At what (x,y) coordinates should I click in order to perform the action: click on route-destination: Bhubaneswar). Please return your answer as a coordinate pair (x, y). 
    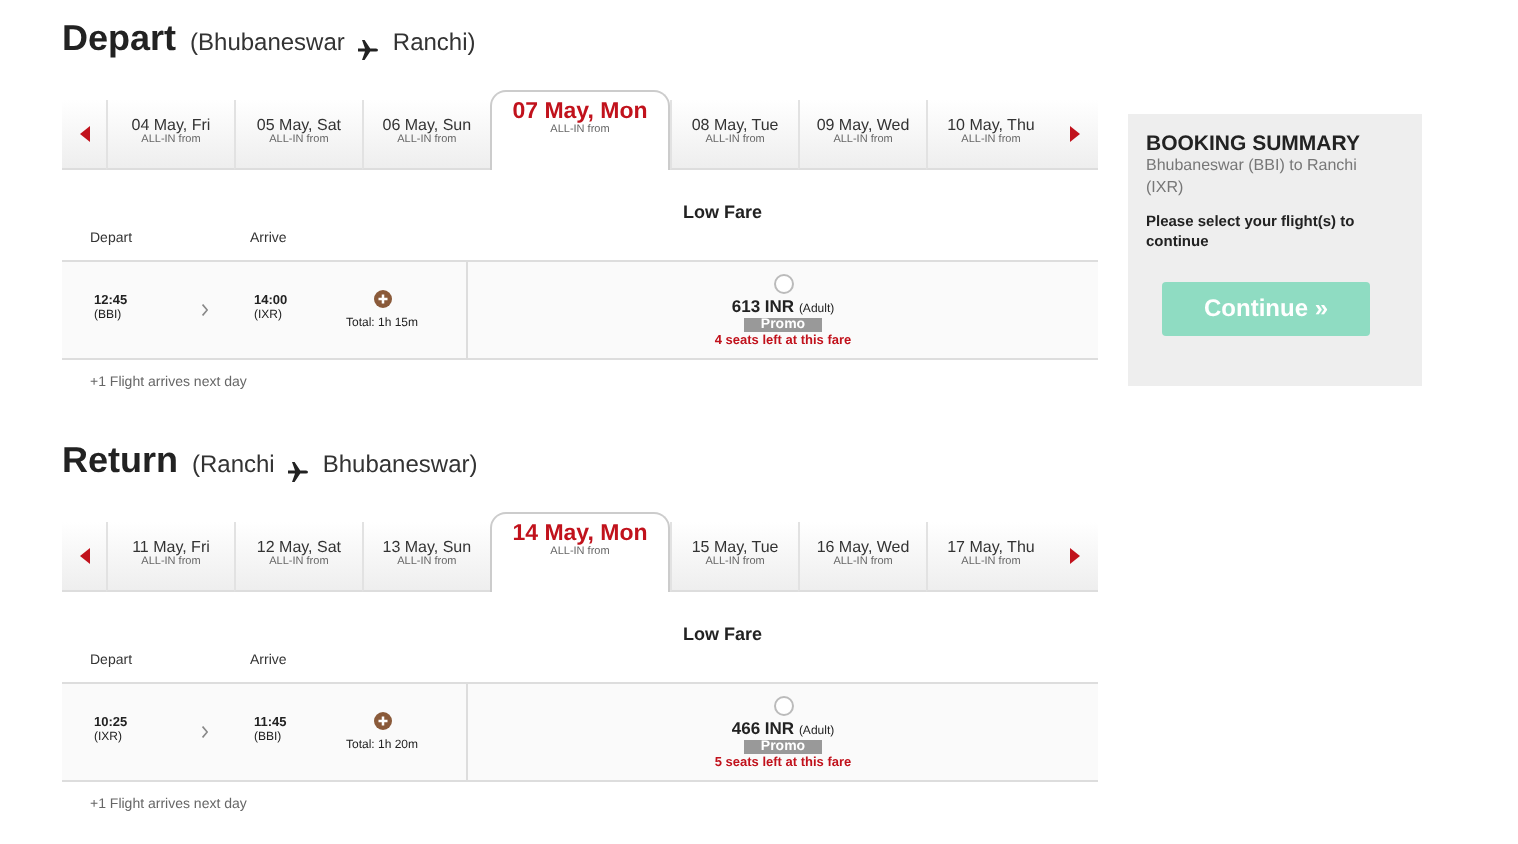
    Looking at the image, I should click on (400, 464).